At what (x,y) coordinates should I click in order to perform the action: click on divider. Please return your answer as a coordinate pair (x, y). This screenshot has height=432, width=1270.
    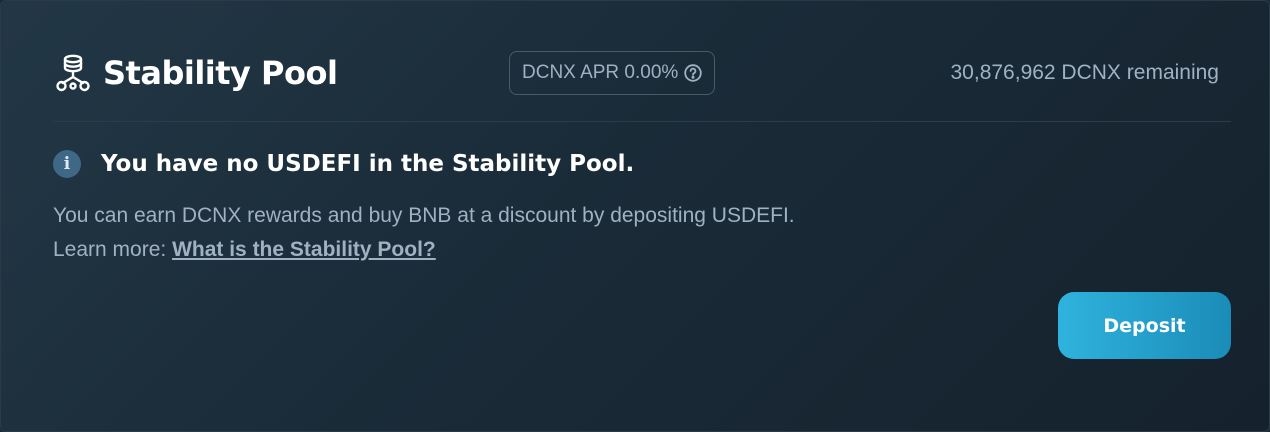
    Looking at the image, I should click on (642, 121).